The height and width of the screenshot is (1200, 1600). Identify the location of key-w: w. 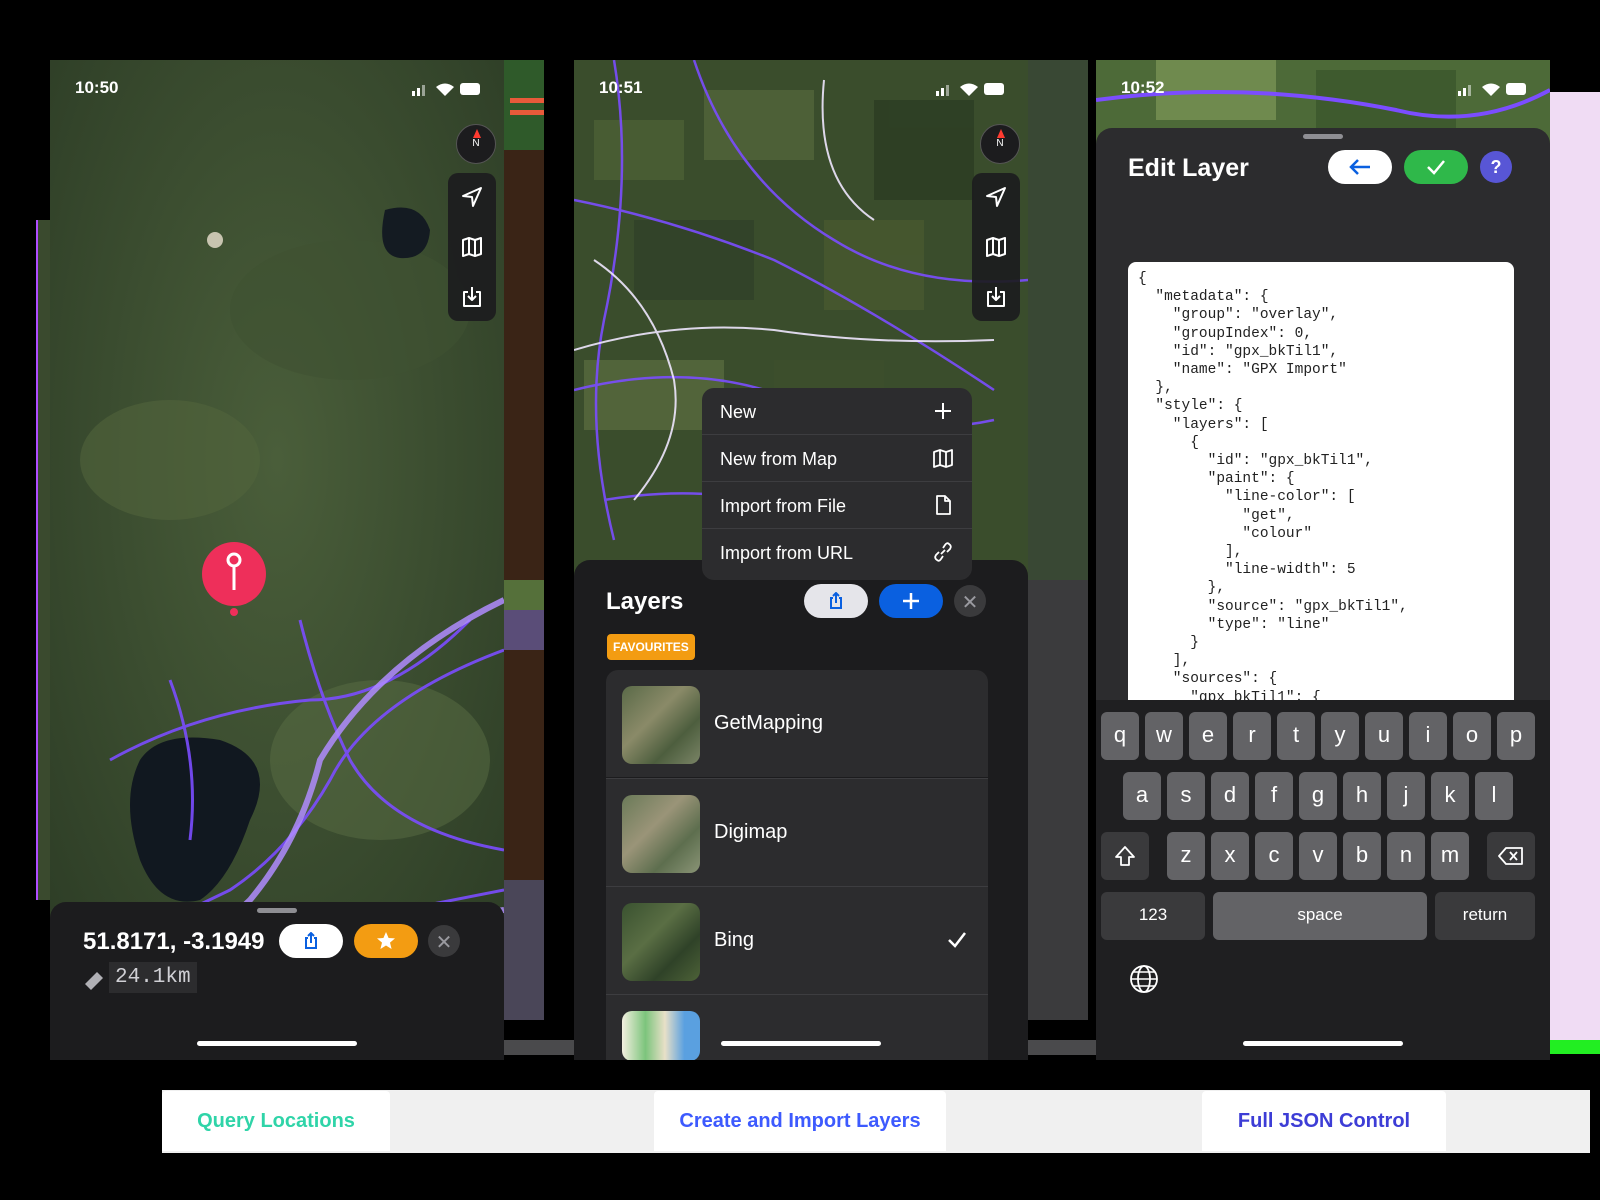
(1164, 736).